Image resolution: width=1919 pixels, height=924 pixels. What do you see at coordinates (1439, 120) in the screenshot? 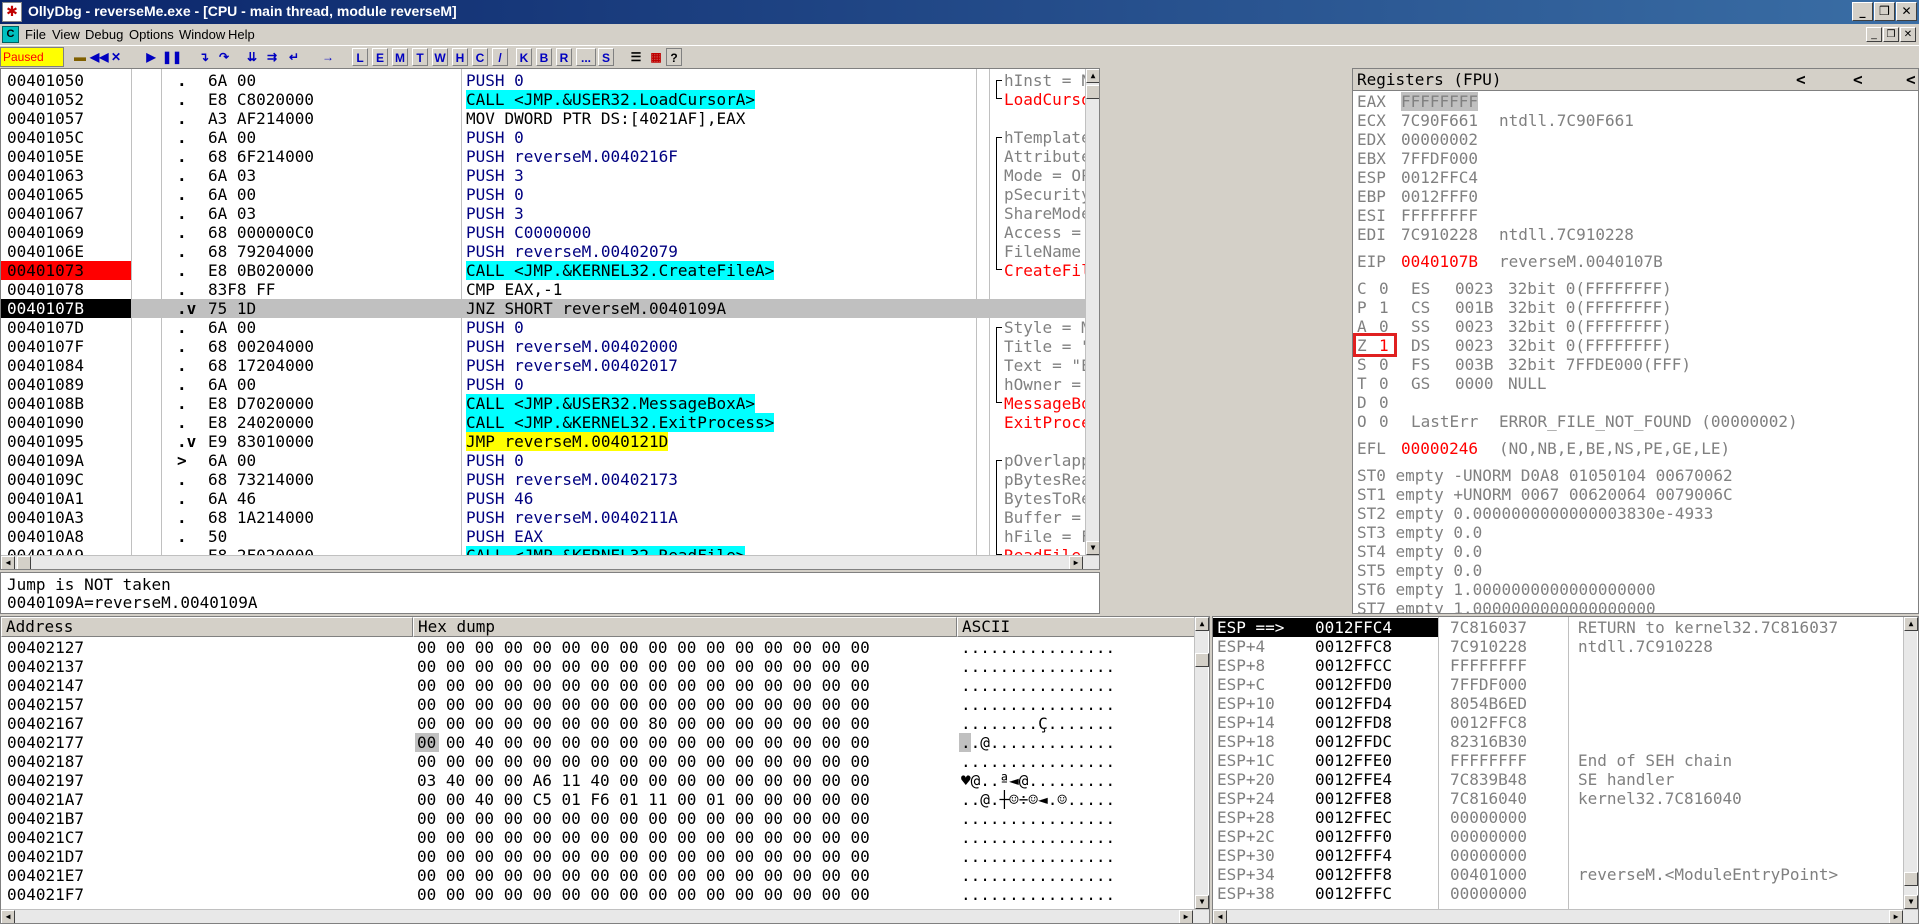
I see `register-value: 7C90F661` at bounding box center [1439, 120].